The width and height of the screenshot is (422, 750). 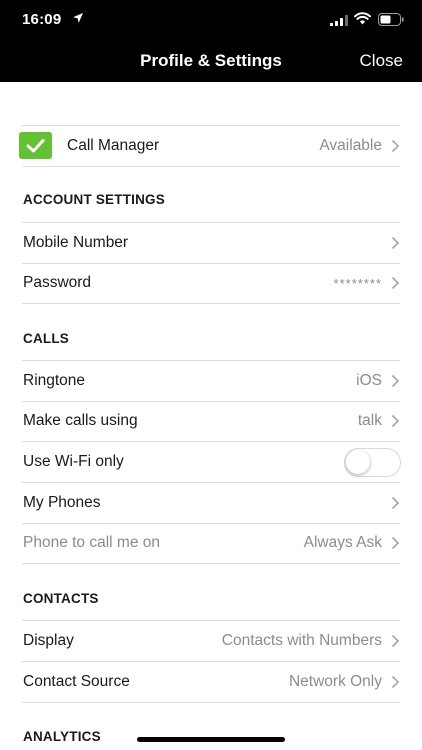 I want to click on section-header-analytics: ANALYTICS, so click(x=62, y=736).